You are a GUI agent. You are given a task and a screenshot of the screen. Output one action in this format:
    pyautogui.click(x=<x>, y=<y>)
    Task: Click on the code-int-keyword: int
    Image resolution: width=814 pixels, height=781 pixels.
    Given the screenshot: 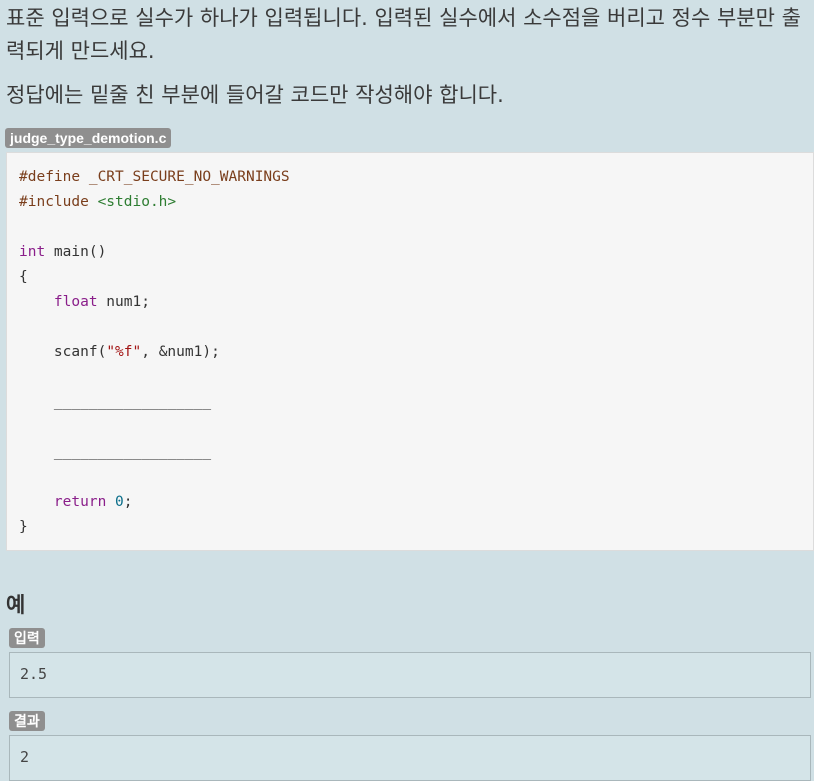 What is the action you would take?
    pyautogui.click(x=32, y=252)
    